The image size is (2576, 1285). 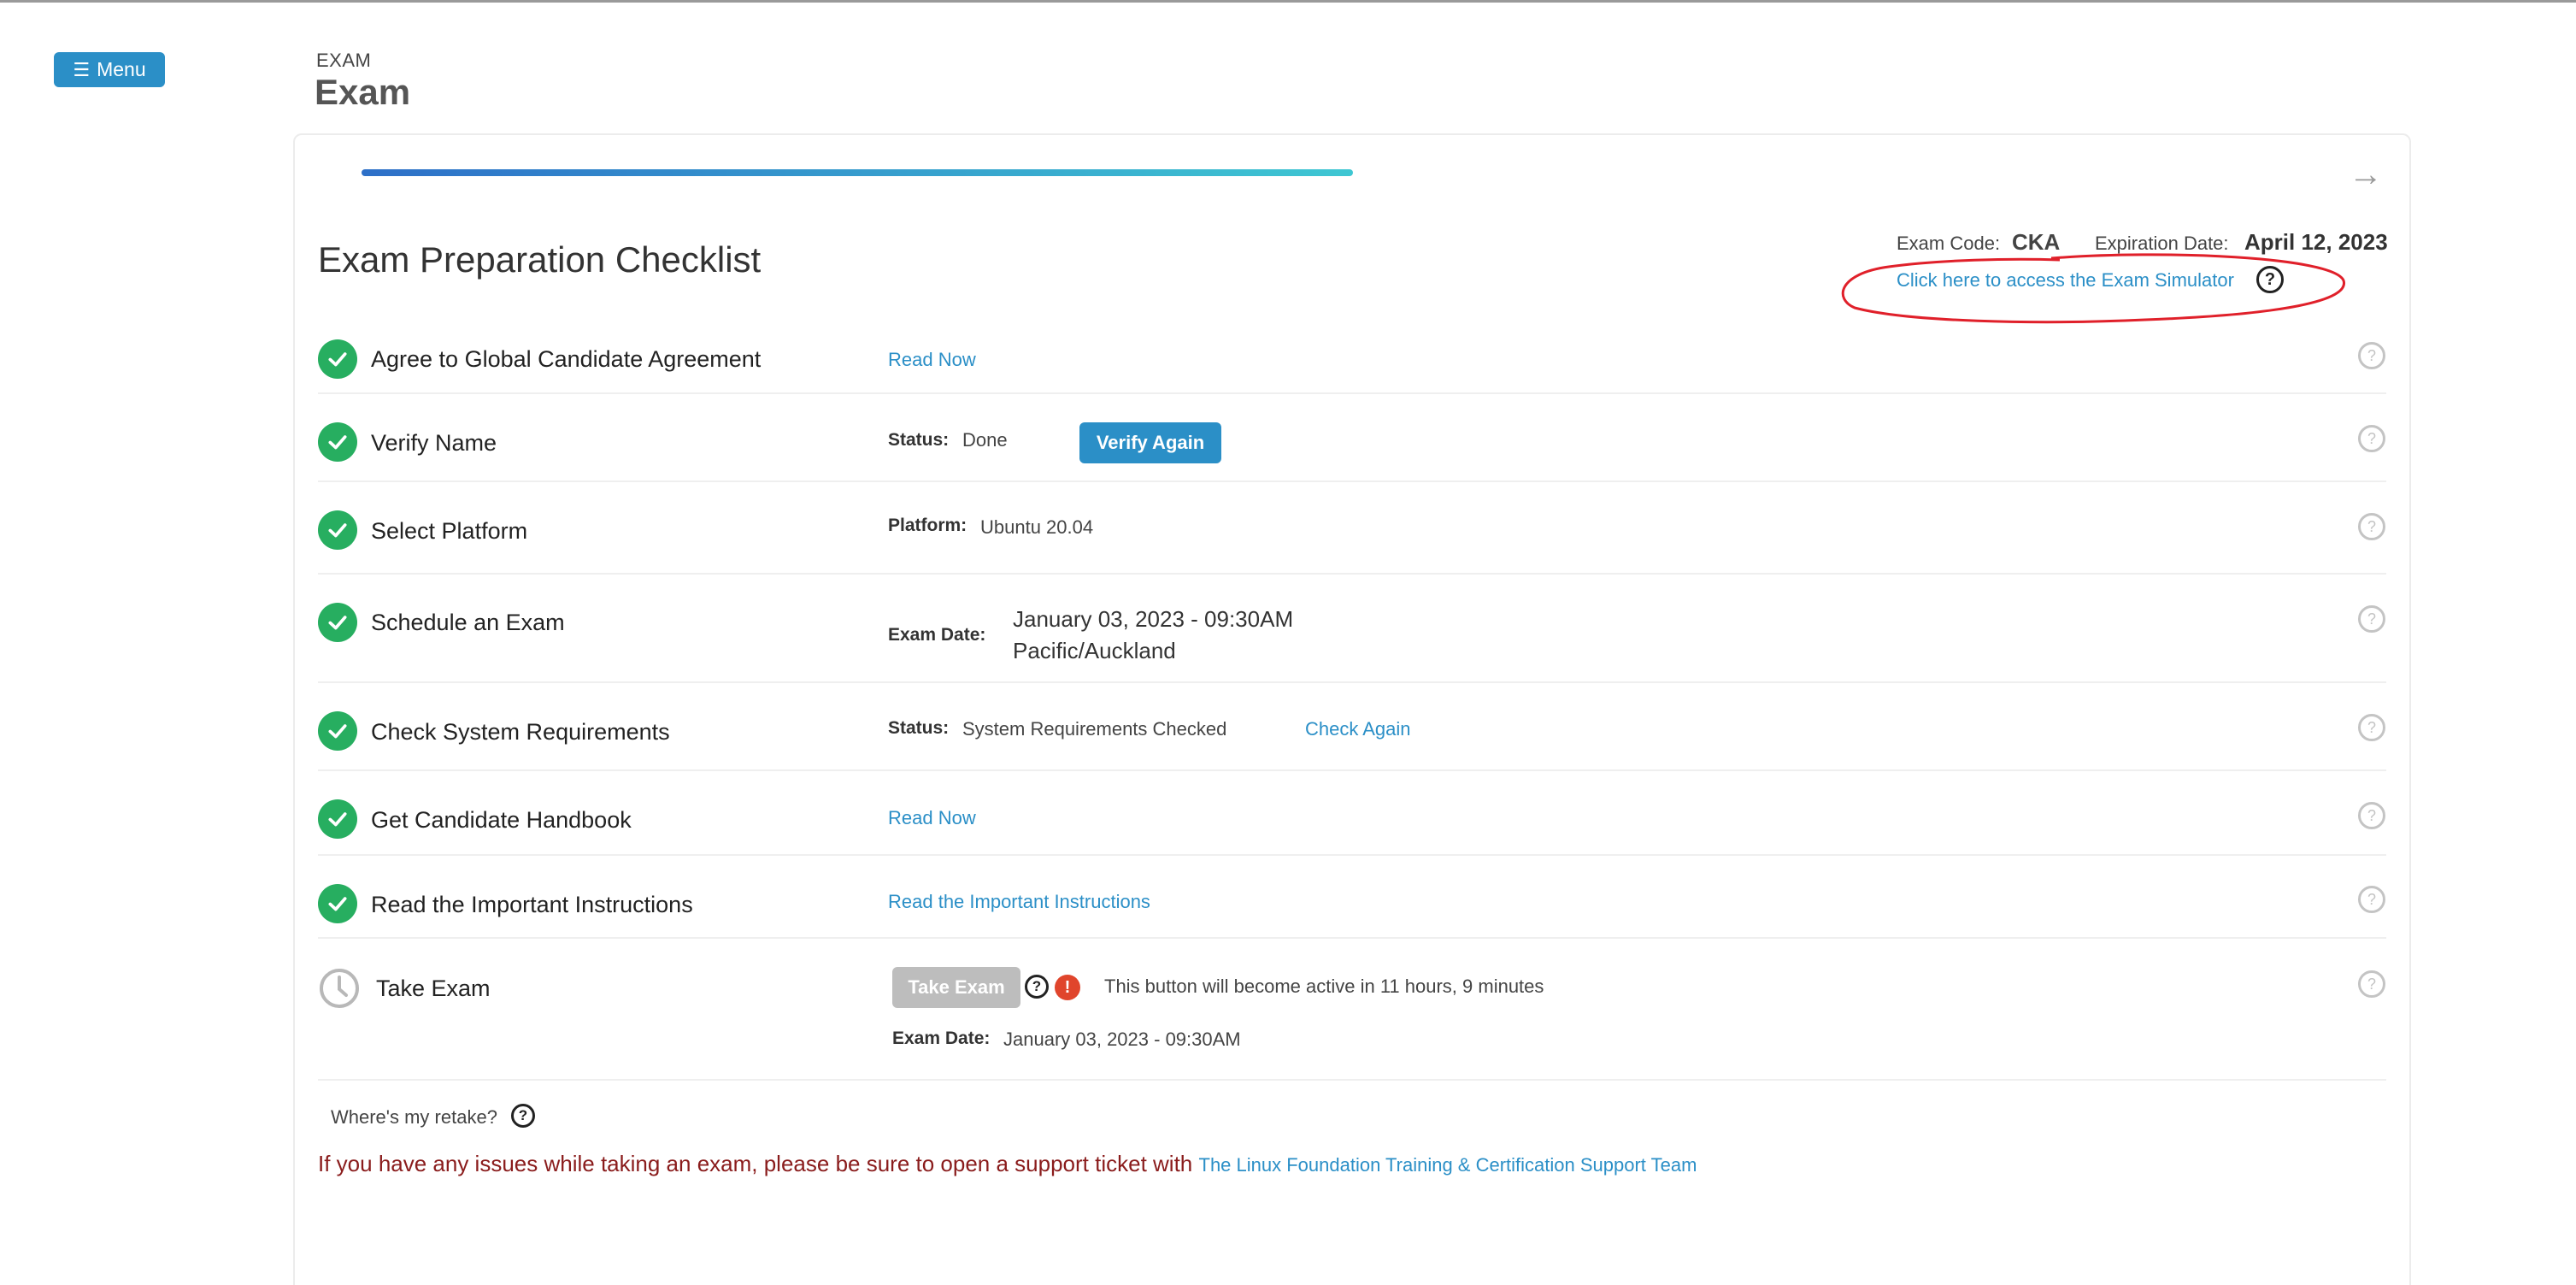 What do you see at coordinates (2371, 527) in the screenshot?
I see `platform-help-icon: ?` at bounding box center [2371, 527].